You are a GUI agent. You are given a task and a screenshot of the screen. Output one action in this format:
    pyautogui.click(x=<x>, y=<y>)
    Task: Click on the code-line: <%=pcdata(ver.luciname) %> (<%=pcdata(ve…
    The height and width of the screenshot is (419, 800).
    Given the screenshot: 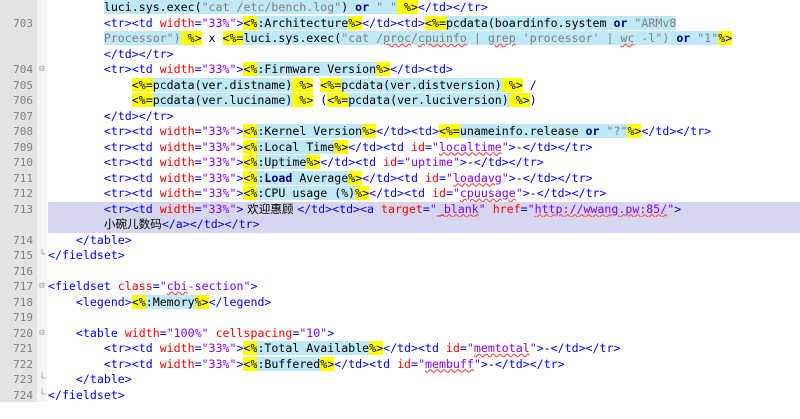 What is the action you would take?
    pyautogui.click(x=424, y=101)
    